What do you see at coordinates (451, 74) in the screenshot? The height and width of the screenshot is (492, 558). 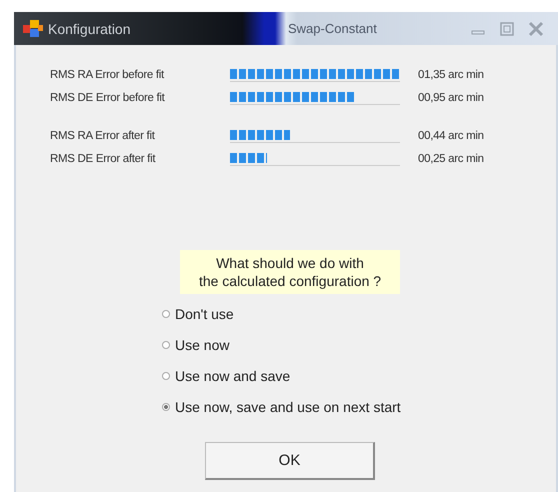 I see `meter-reading: 01,35 arc min` at bounding box center [451, 74].